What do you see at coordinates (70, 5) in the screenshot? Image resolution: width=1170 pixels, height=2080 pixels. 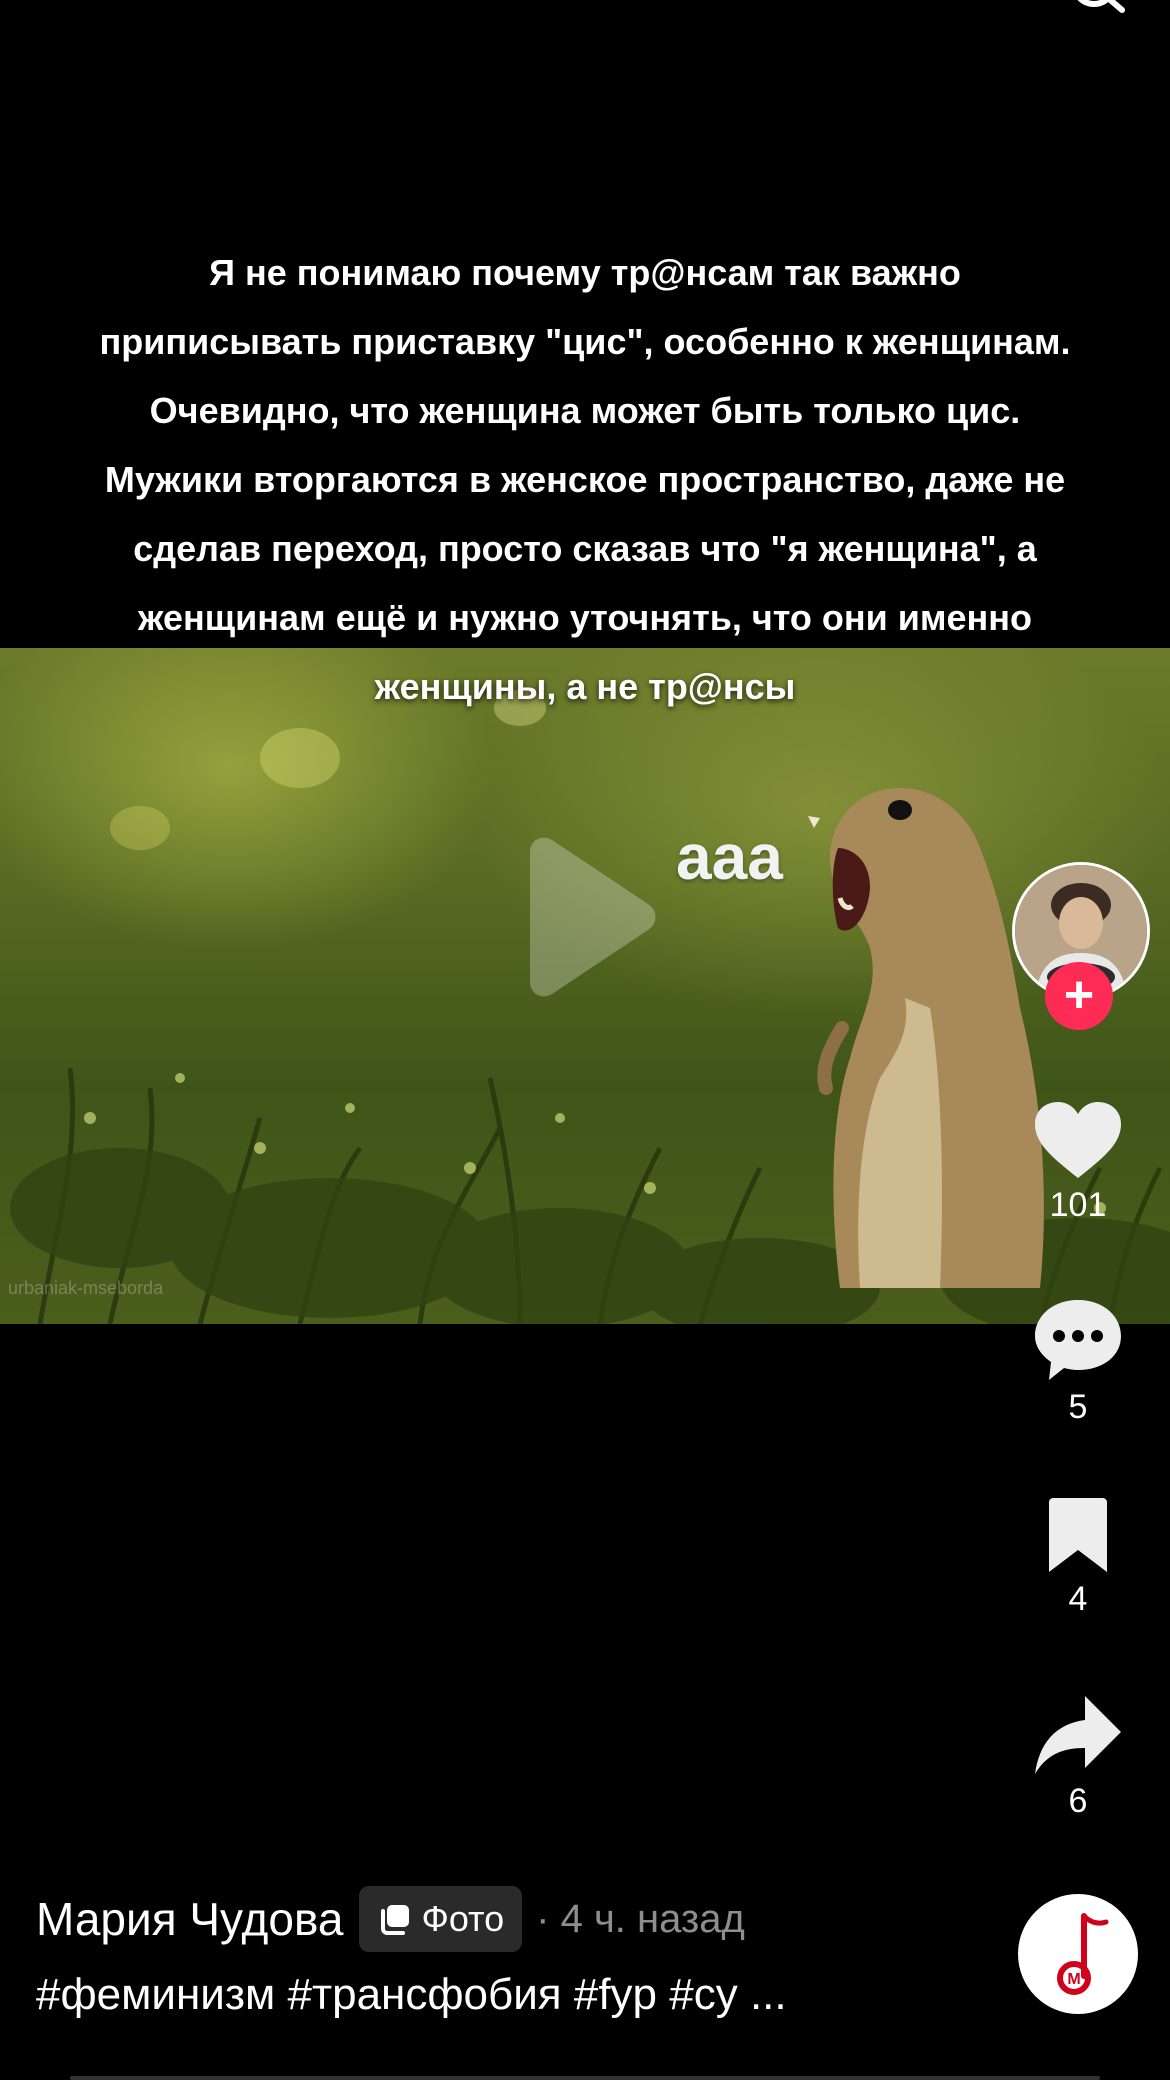 I see `back-icon` at bounding box center [70, 5].